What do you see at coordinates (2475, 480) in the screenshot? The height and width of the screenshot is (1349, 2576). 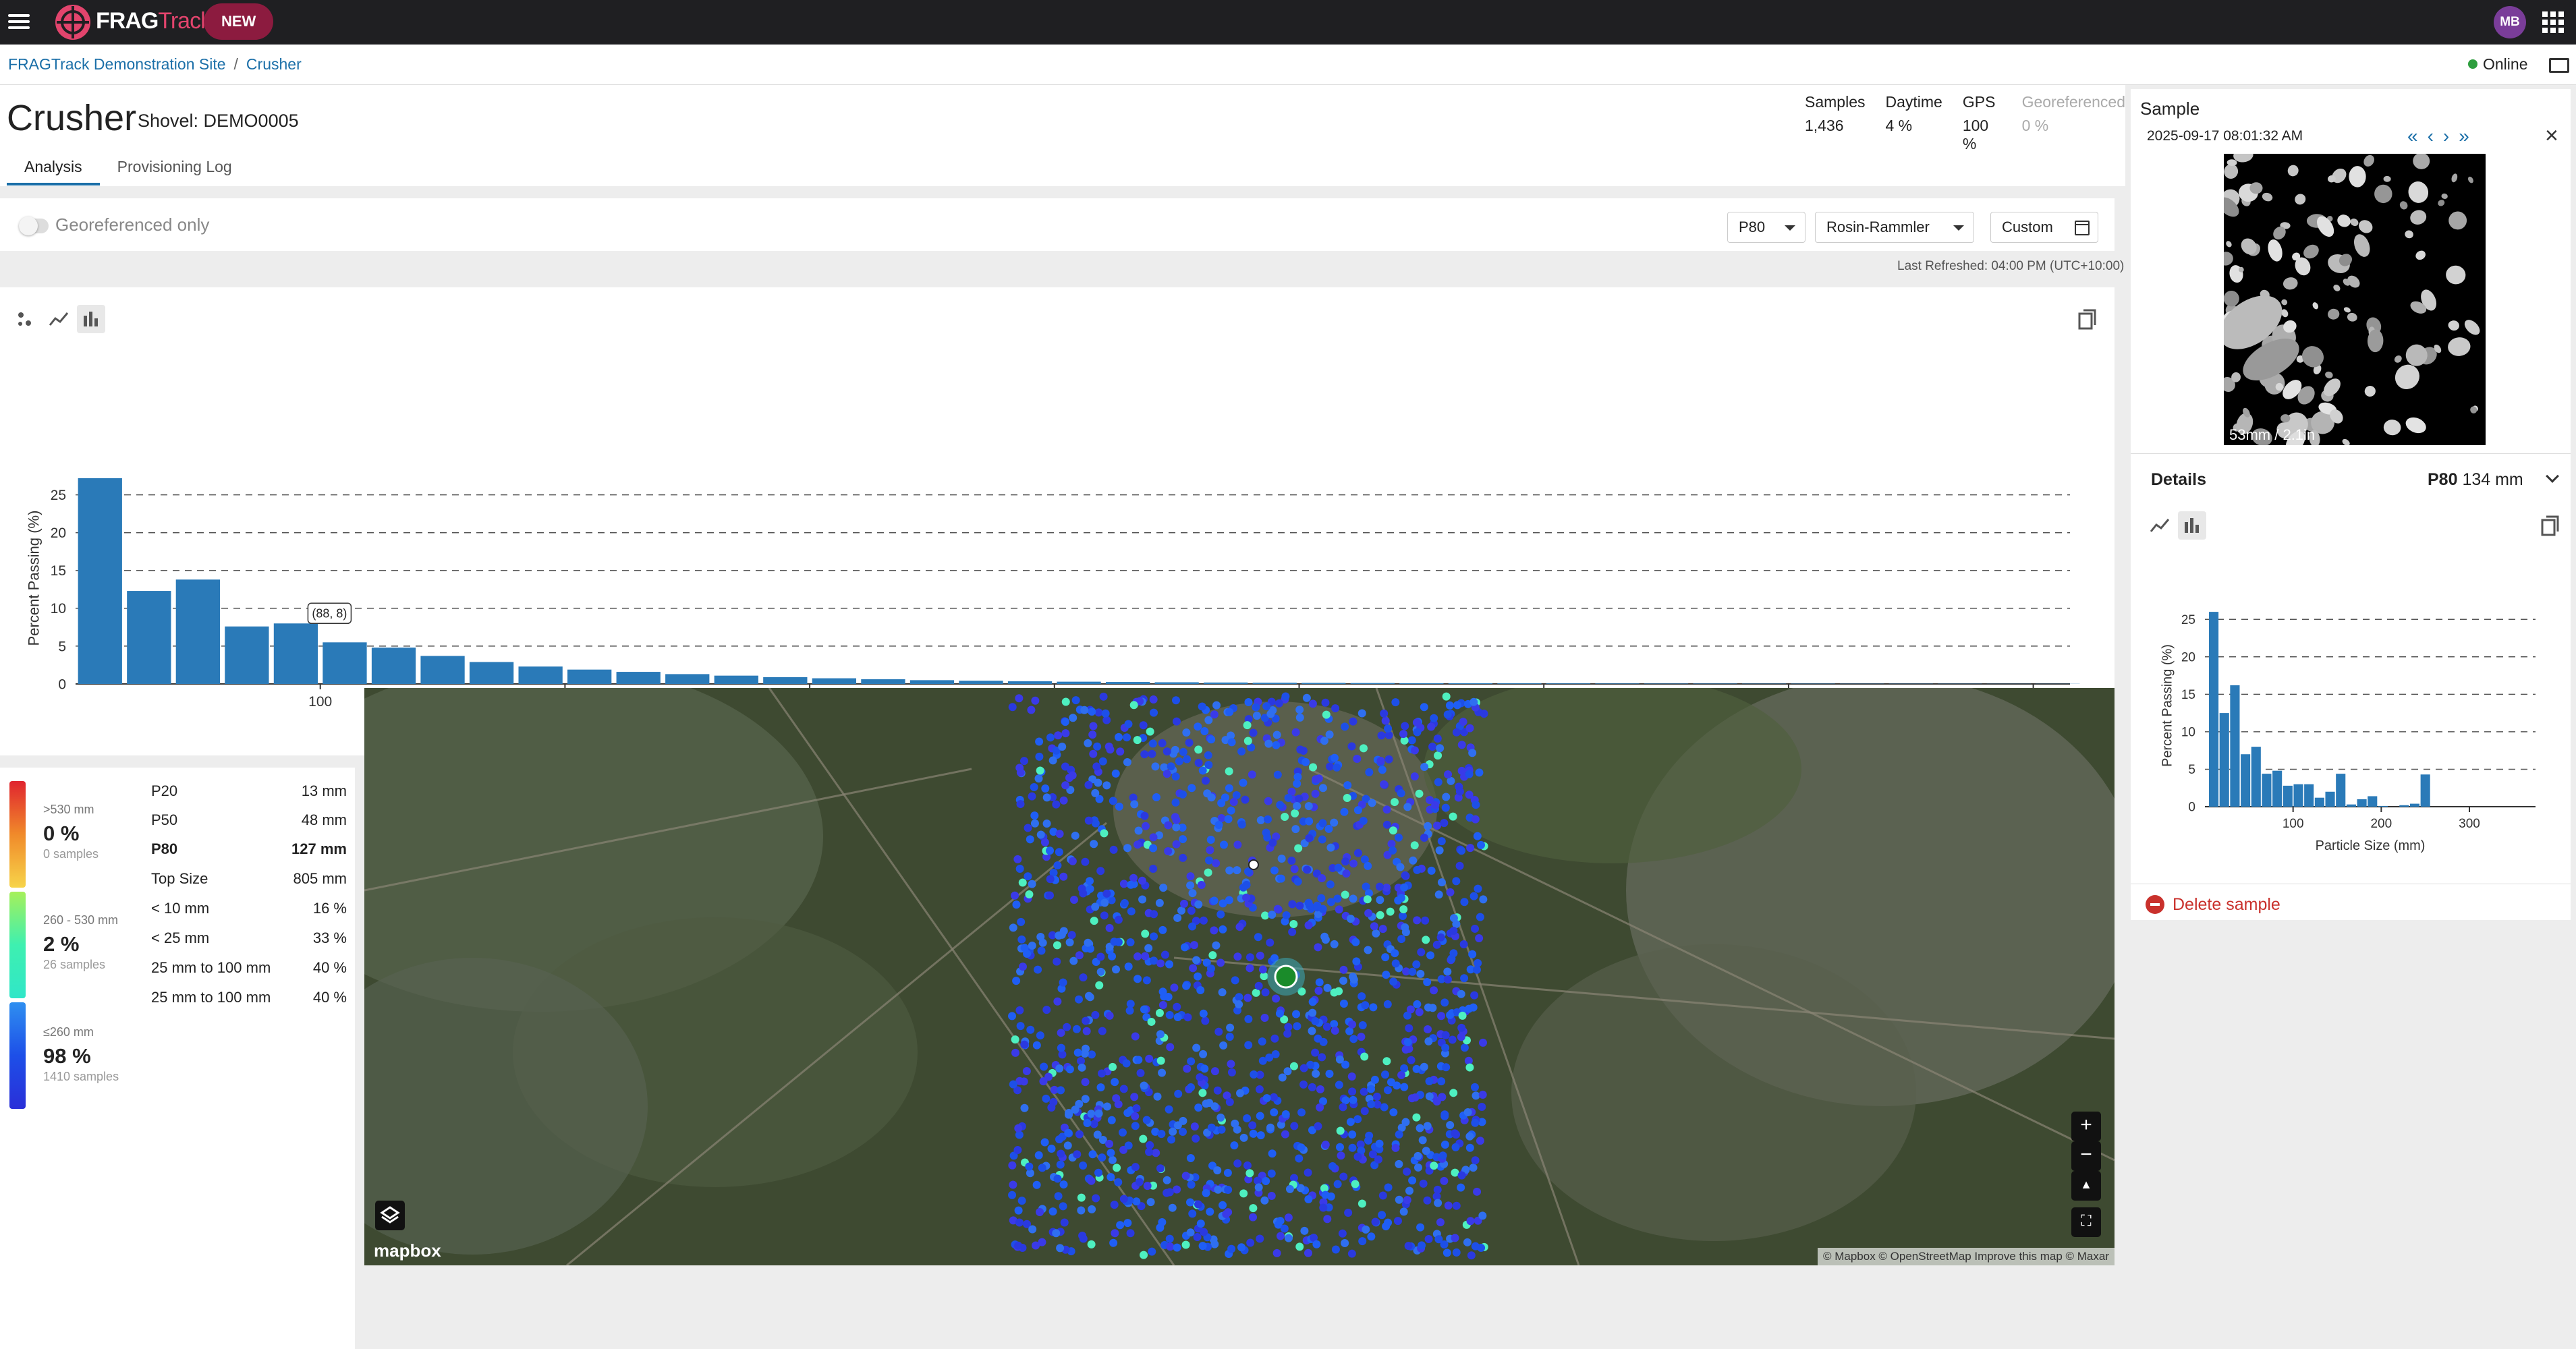 I see `details-p80: P80 134 mm` at bounding box center [2475, 480].